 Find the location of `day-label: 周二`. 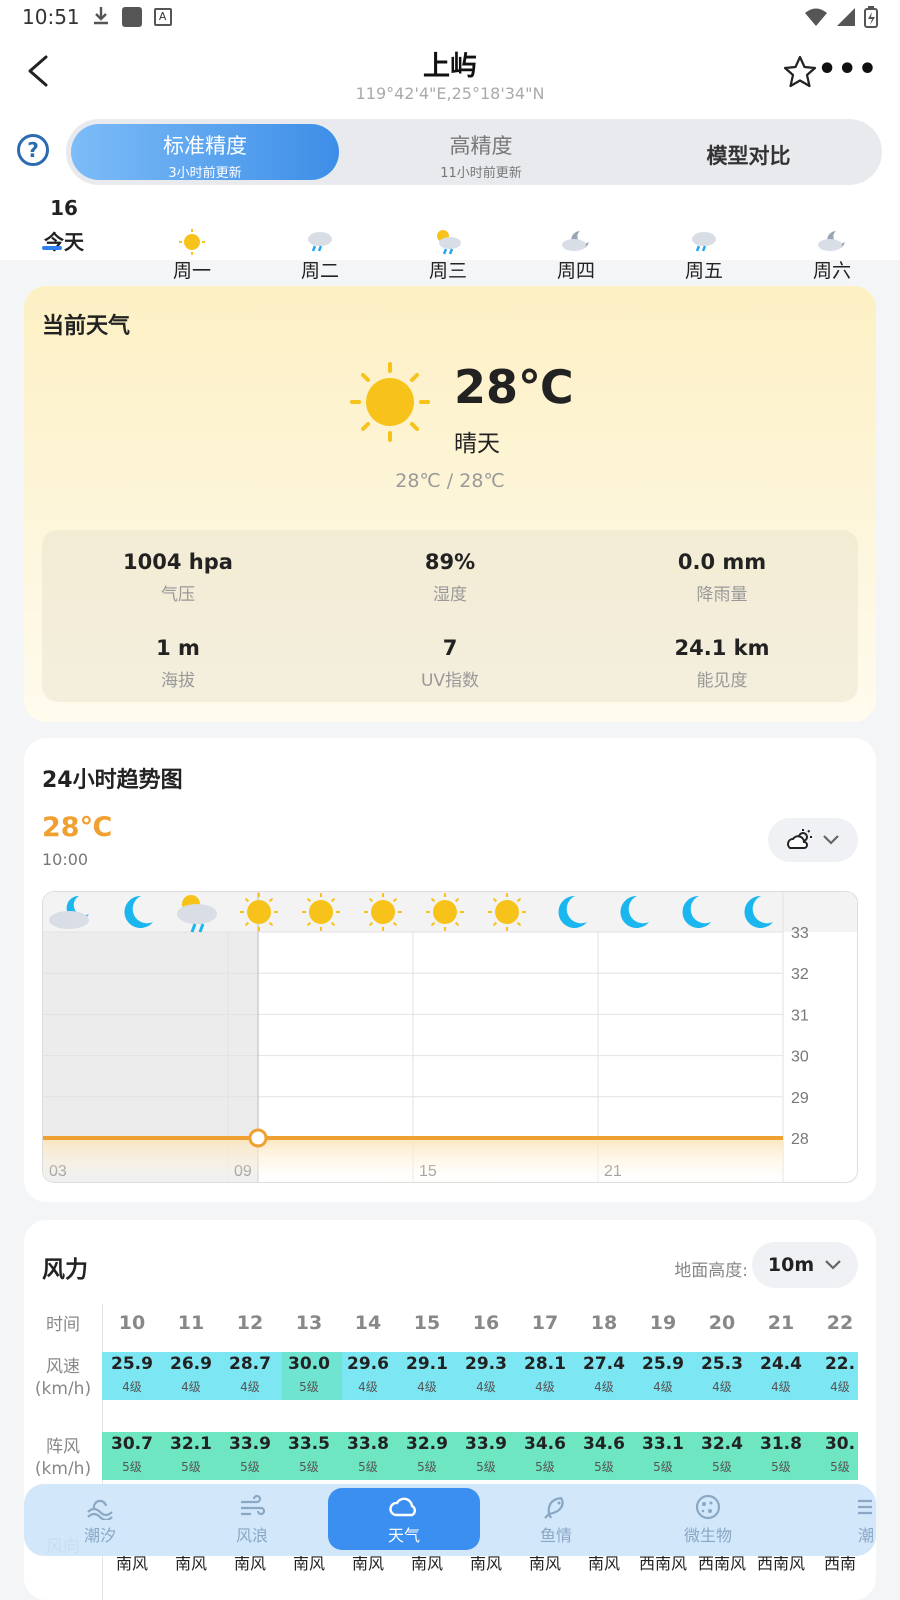

day-label: 周二 is located at coordinates (319, 271).